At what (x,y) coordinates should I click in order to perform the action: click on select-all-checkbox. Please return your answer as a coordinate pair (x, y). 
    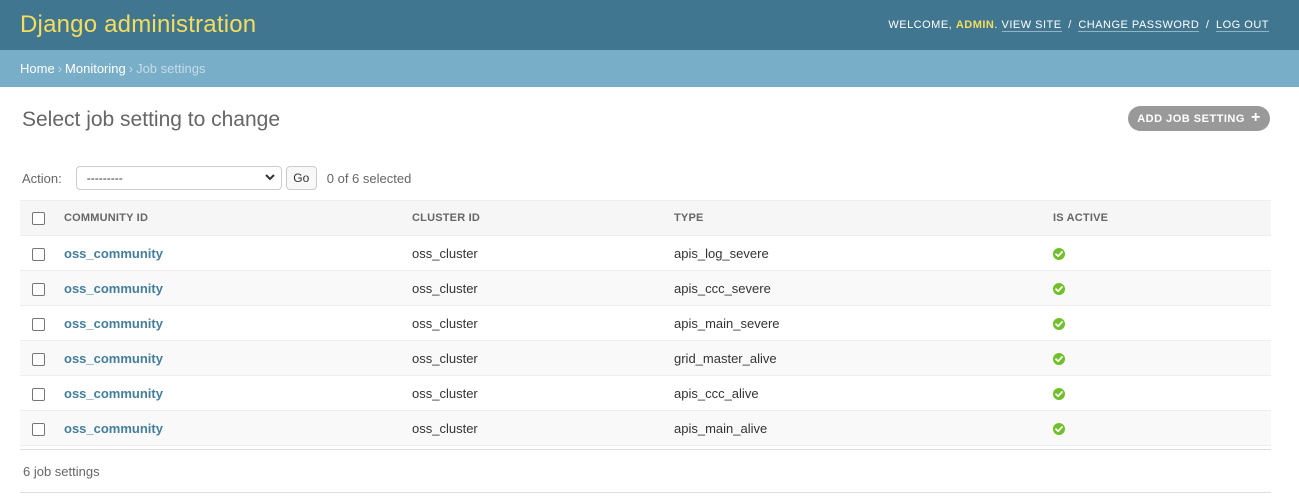
    Looking at the image, I should click on (38, 218).